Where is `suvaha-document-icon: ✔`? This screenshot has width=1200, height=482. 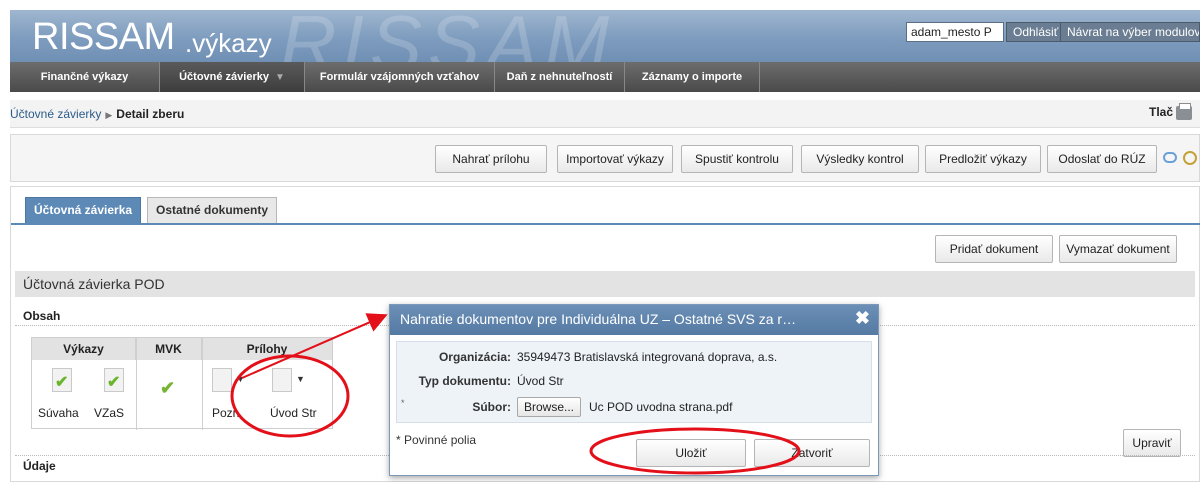 suvaha-document-icon: ✔ is located at coordinates (62, 380).